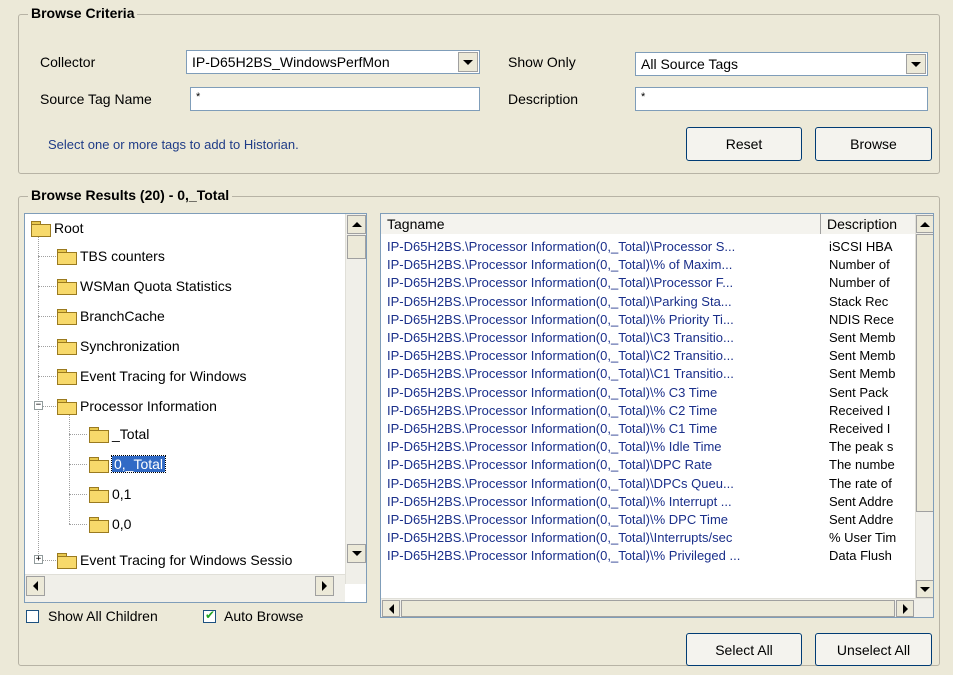 The height and width of the screenshot is (675, 953). I want to click on tree-node-processor-information: Processor Information, so click(137, 406).